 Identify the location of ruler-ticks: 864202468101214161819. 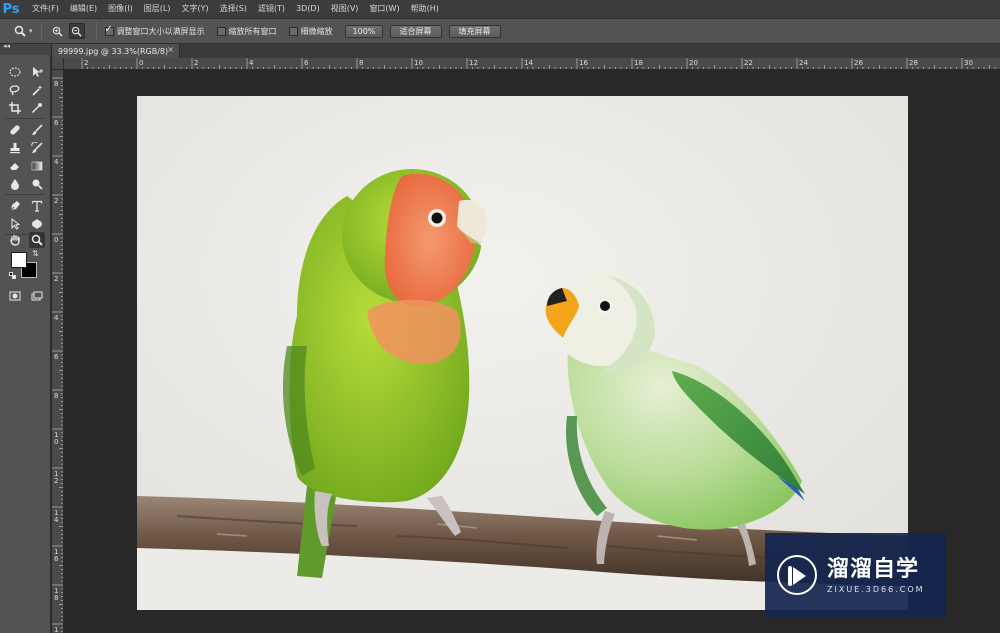
(57, 355).